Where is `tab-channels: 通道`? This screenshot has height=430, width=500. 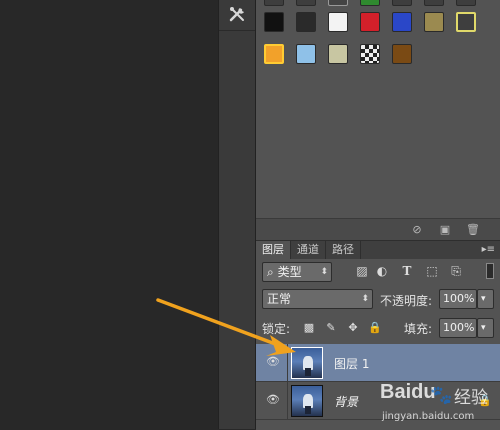 tab-channels: 通道 is located at coordinates (308, 250).